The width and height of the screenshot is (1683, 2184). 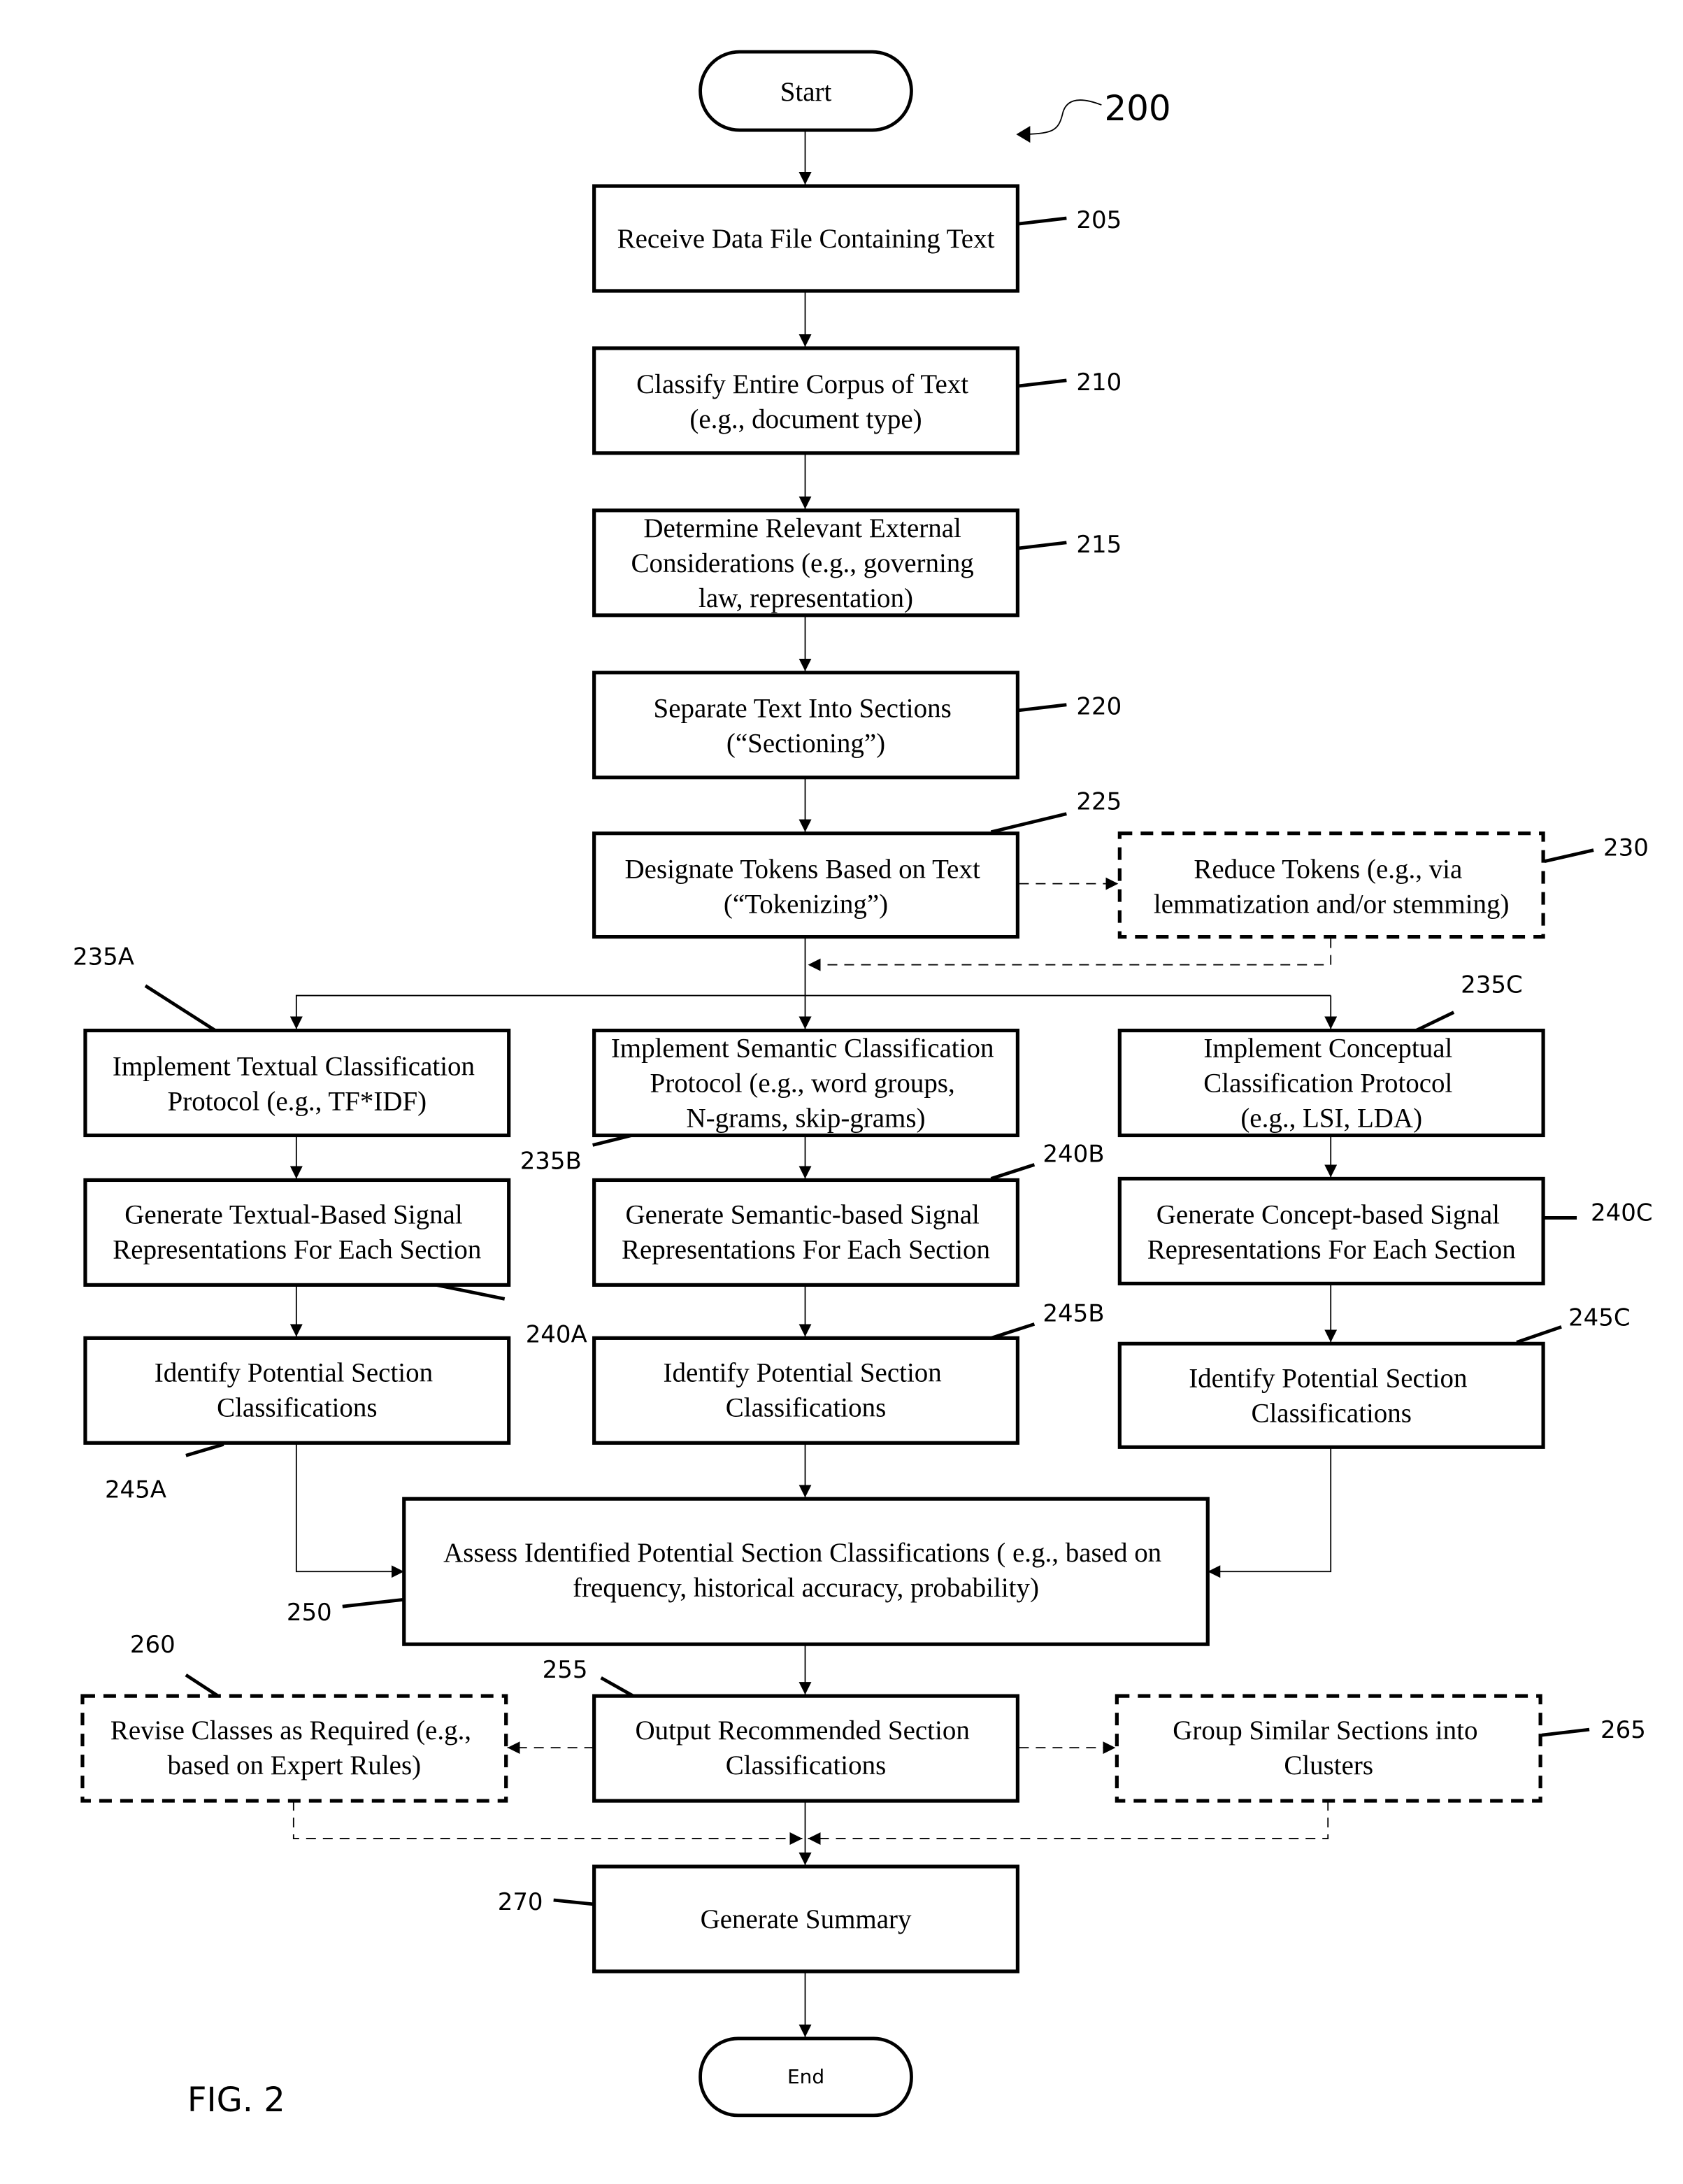 What do you see at coordinates (153, 1645) in the screenshot?
I see `ref-260: 260` at bounding box center [153, 1645].